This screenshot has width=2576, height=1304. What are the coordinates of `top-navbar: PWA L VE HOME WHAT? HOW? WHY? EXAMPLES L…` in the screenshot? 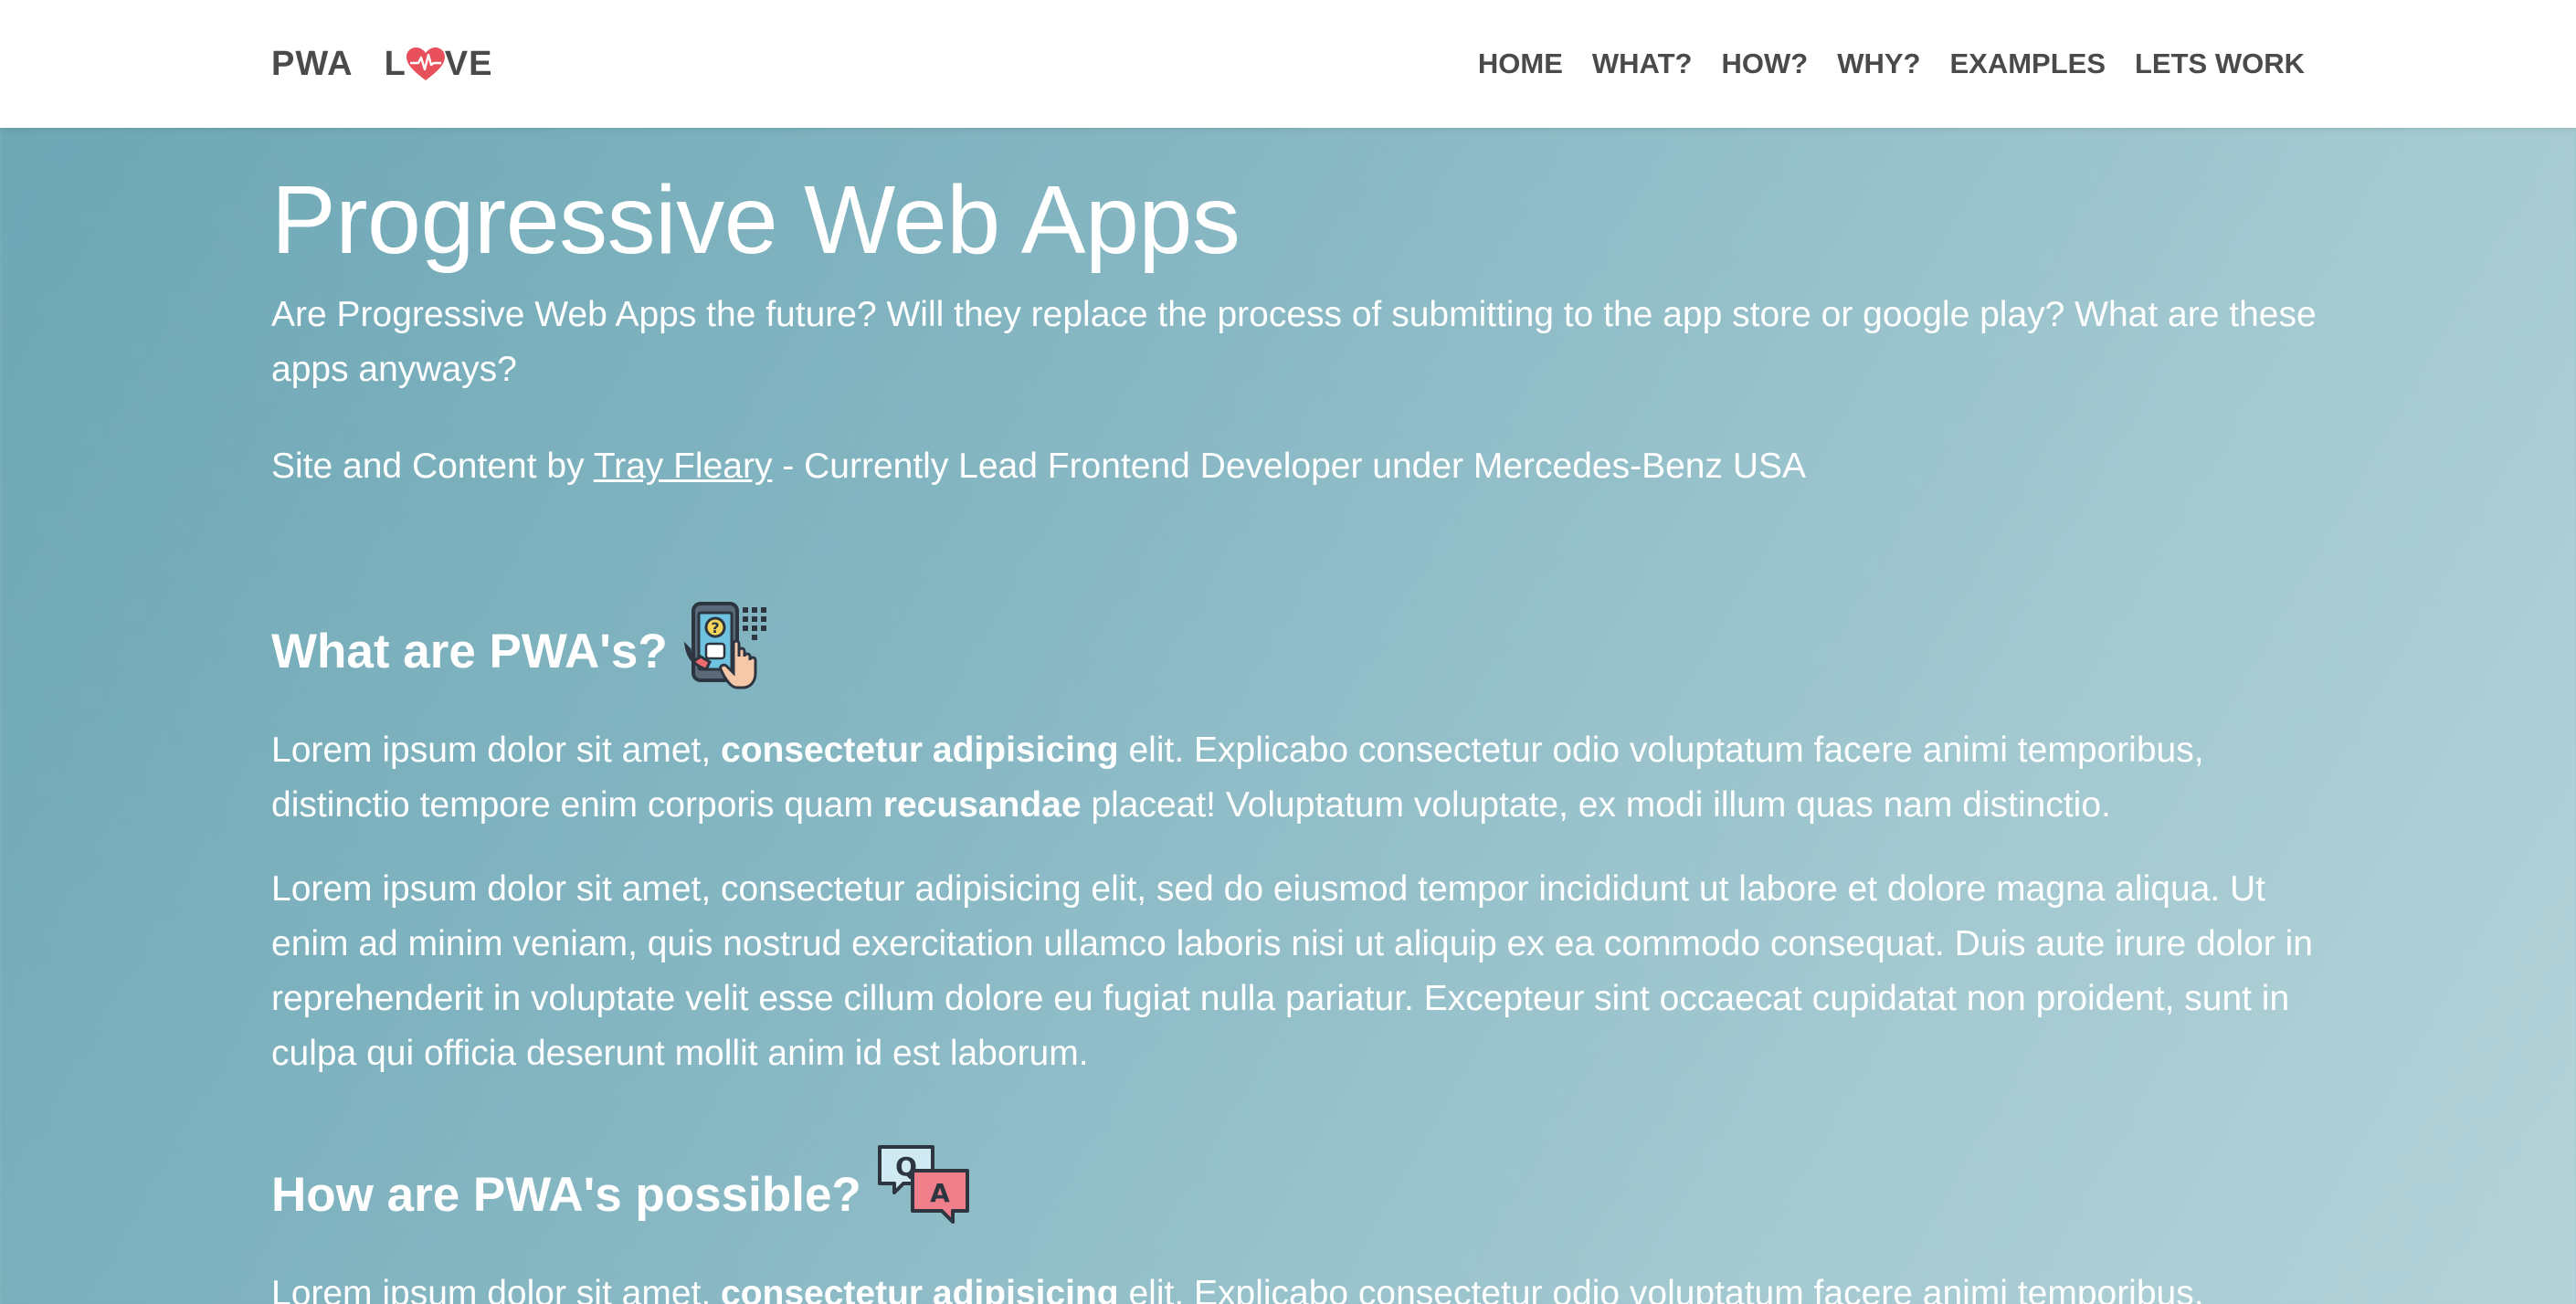 It's located at (1288, 64).